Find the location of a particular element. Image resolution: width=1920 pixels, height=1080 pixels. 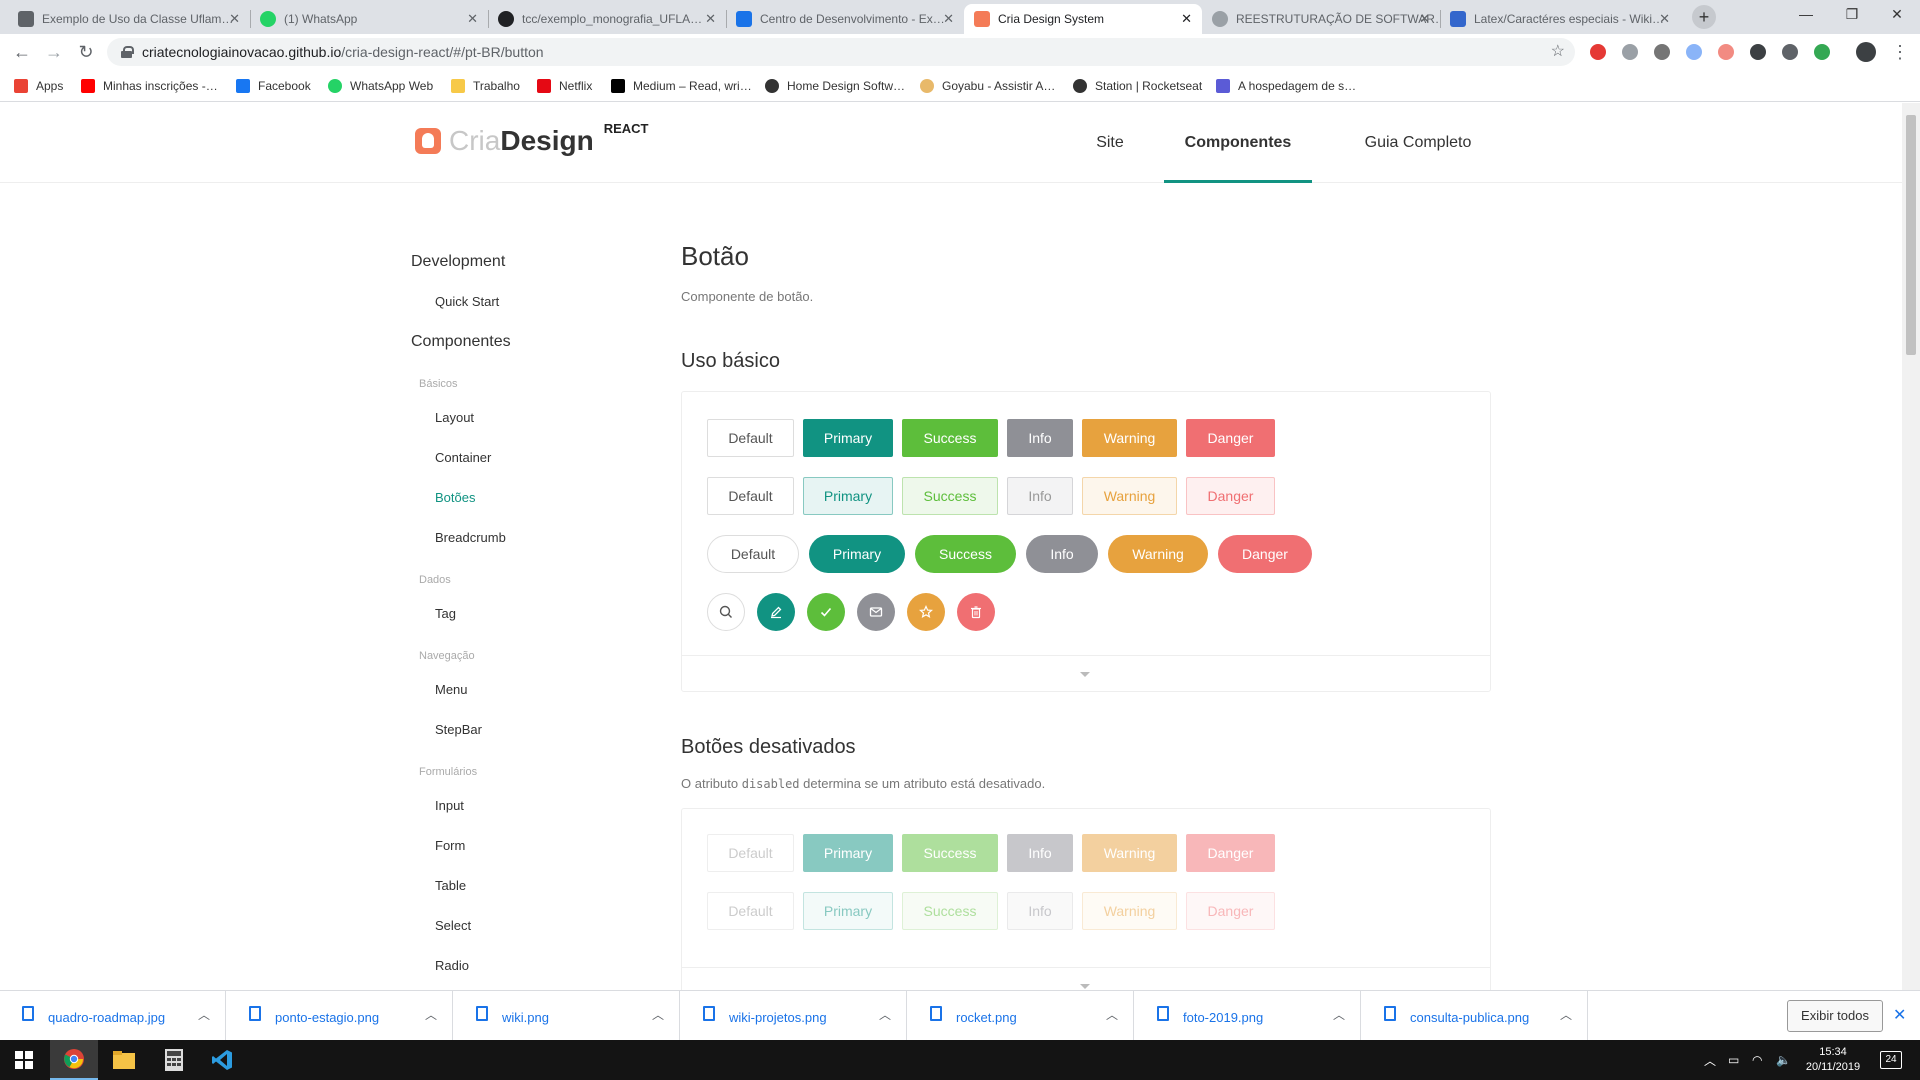

default-round-button: Default is located at coordinates (753, 554).